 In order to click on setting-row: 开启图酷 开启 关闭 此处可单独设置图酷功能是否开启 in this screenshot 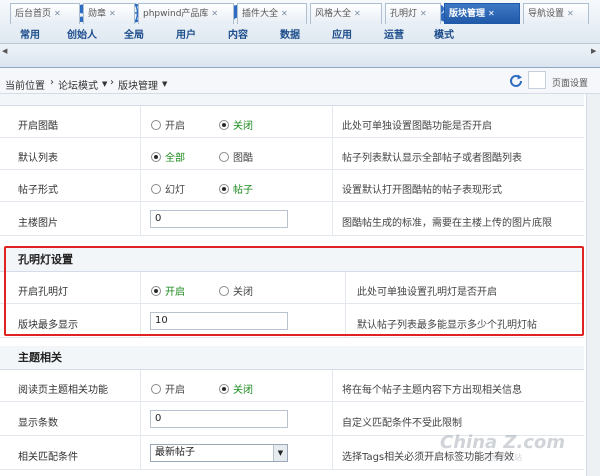, I will do `click(292, 122)`.